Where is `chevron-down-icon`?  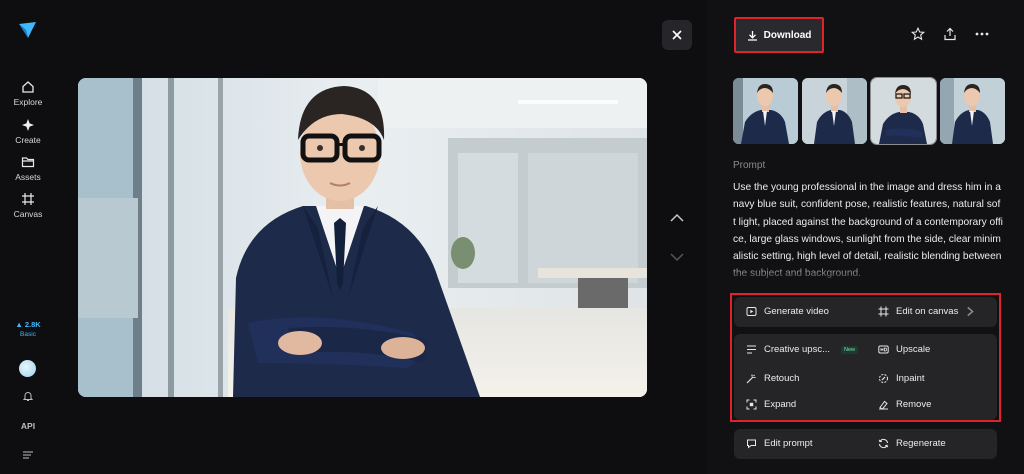 chevron-down-icon is located at coordinates (677, 256).